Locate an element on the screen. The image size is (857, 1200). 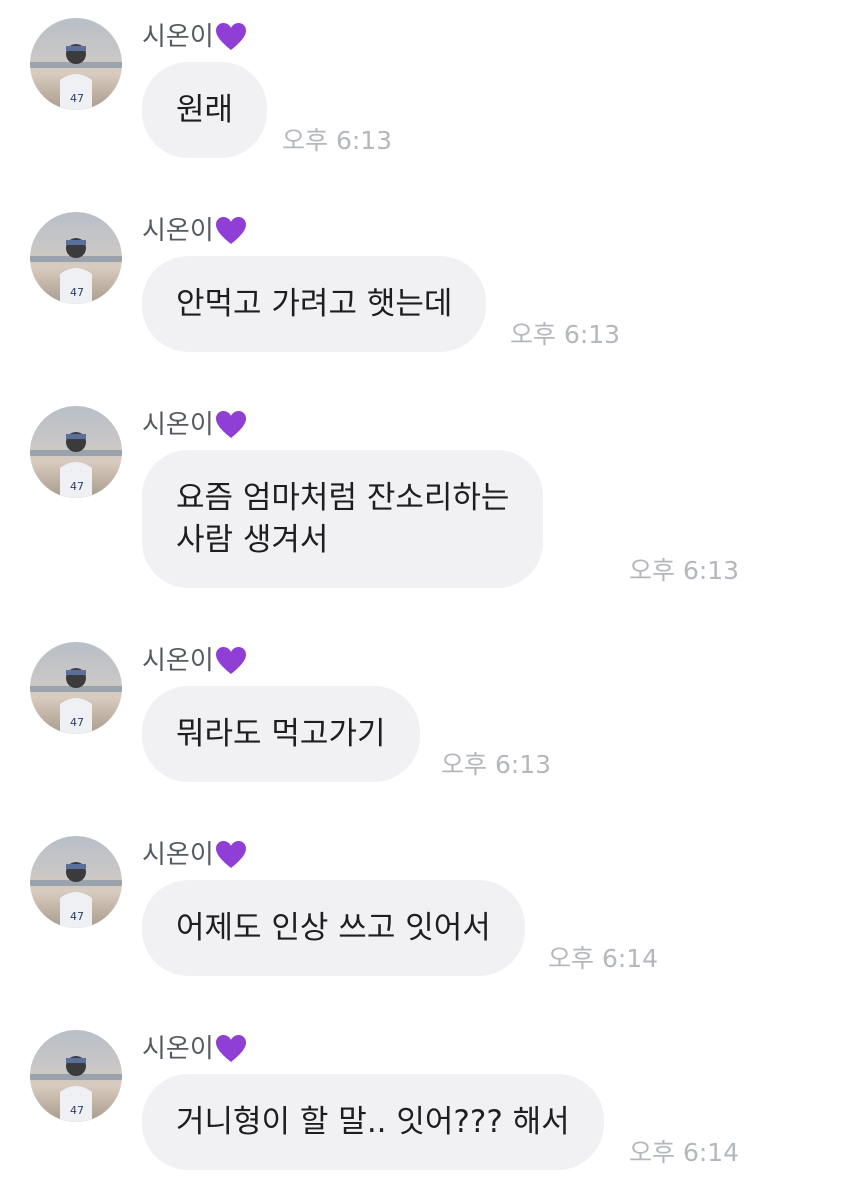
message-bubble: 거니형이 할 말.. 잇어??? 해서 is located at coordinates (373, 1122).